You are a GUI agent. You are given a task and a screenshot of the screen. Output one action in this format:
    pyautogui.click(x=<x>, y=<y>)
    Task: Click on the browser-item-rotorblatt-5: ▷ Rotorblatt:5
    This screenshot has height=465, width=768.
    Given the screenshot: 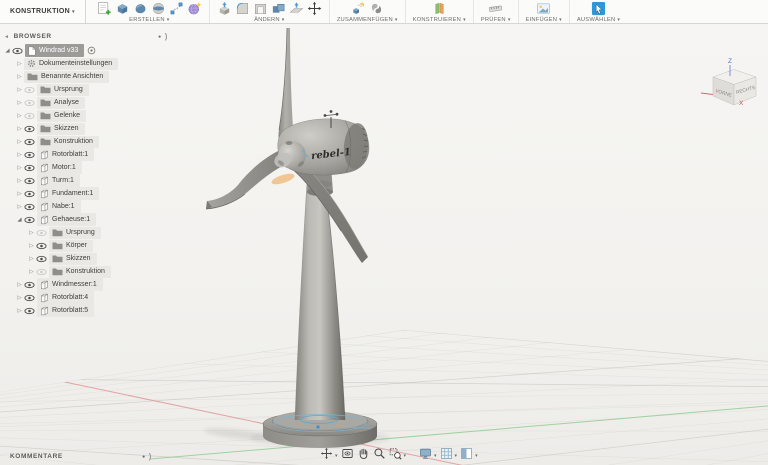 What is the action you would take?
    pyautogui.click(x=86, y=310)
    